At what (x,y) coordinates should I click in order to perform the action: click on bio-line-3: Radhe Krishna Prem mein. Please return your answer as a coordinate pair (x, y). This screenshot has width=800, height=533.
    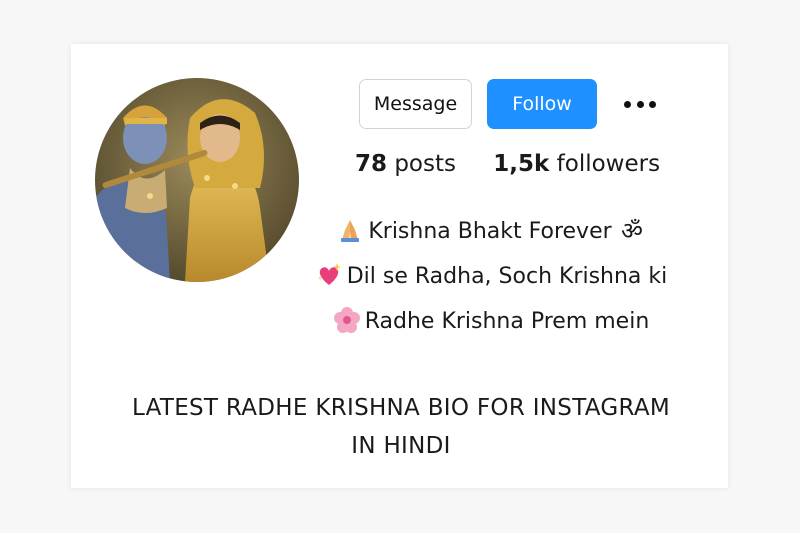
    Looking at the image, I should click on (491, 320).